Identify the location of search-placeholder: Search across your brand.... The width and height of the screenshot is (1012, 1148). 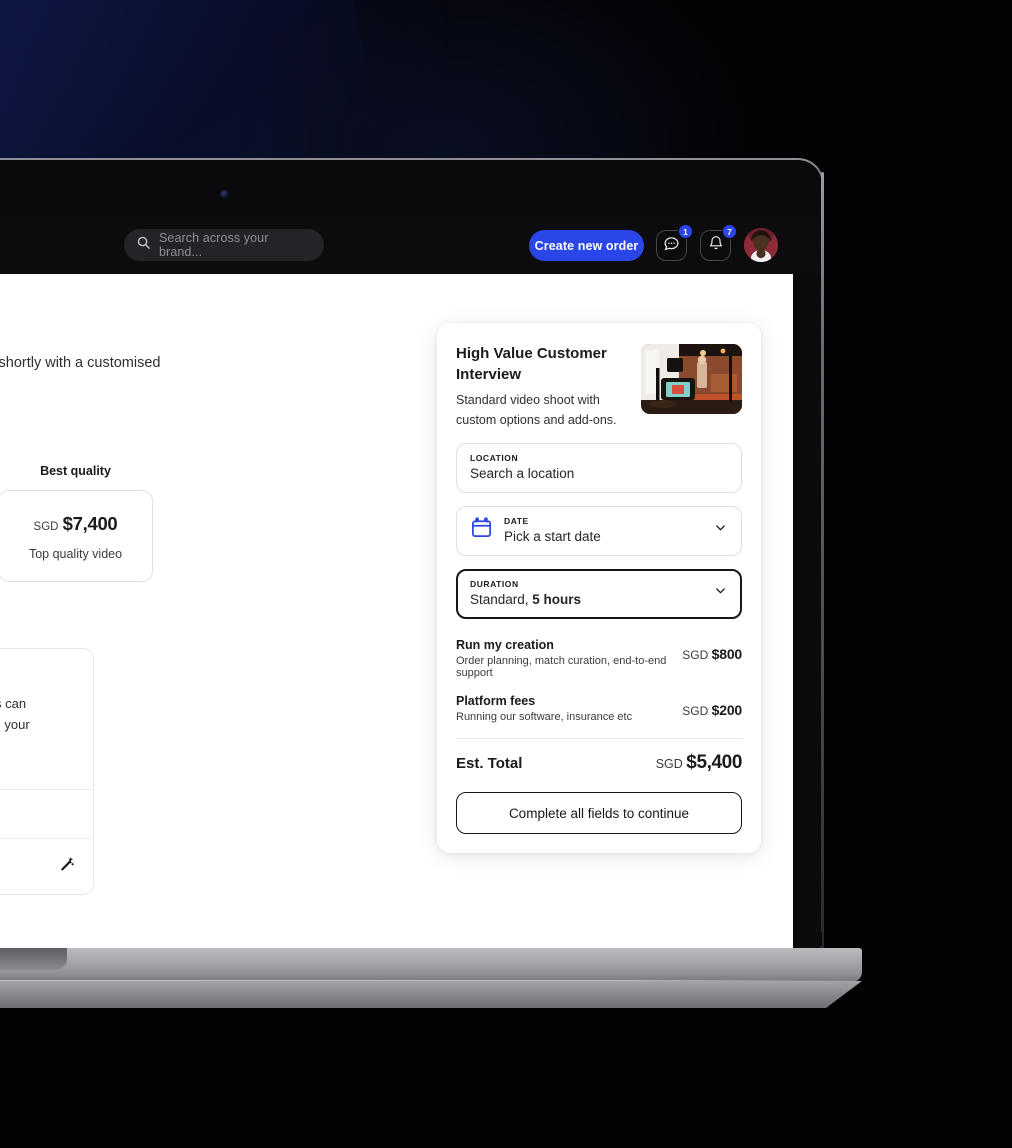
(214, 245).